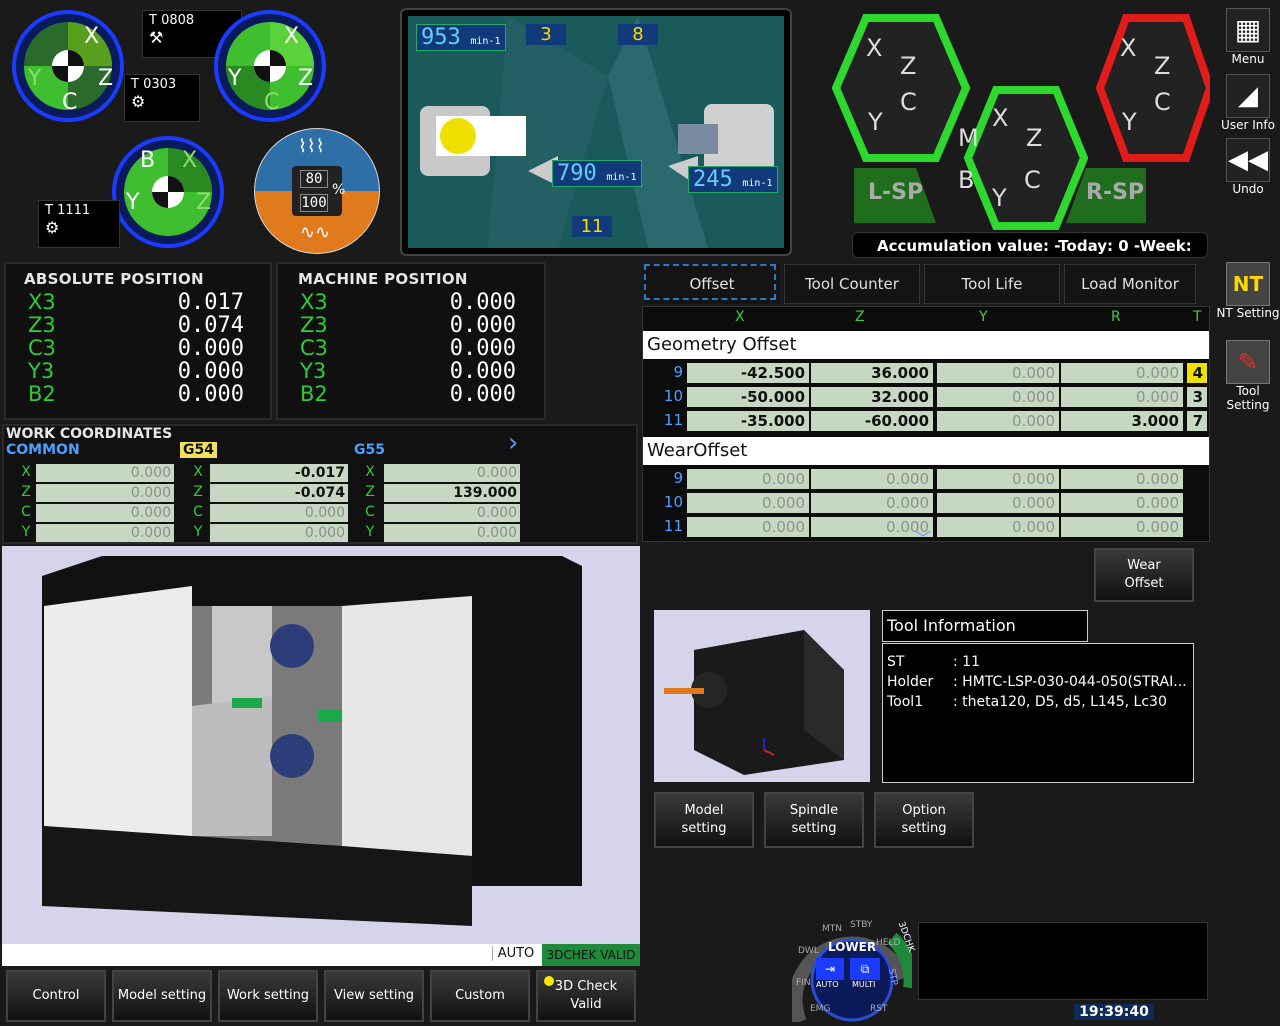 The image size is (1280, 1026). Describe the element at coordinates (1115, 192) in the screenshot. I see `right-spindle-label: R-SP` at that location.